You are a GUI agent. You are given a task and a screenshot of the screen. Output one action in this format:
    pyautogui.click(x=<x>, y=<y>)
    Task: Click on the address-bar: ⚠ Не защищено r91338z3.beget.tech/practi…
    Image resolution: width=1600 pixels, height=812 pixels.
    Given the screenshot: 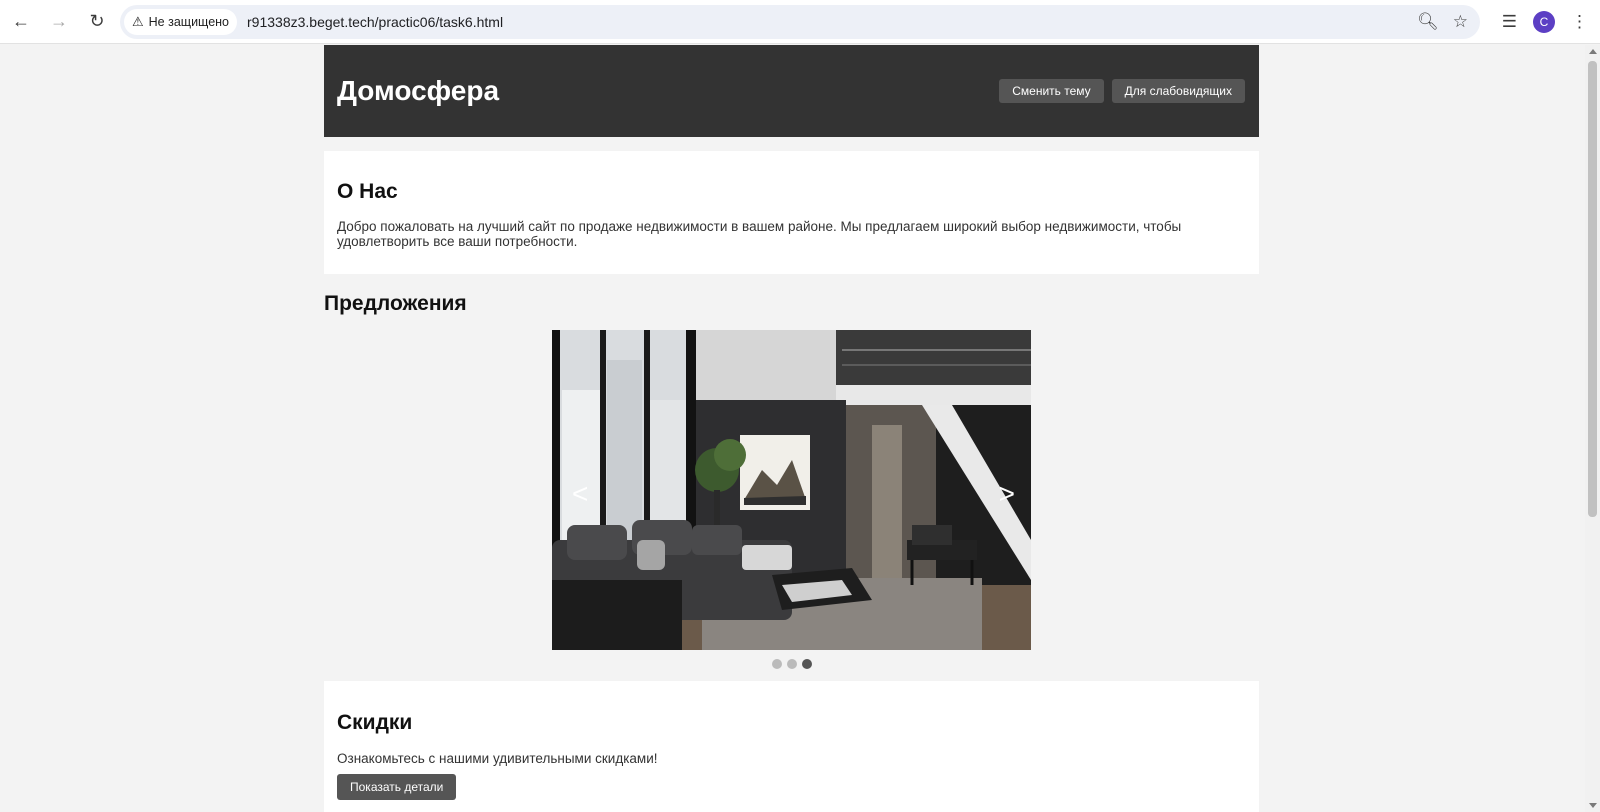 What is the action you would take?
    pyautogui.click(x=800, y=22)
    